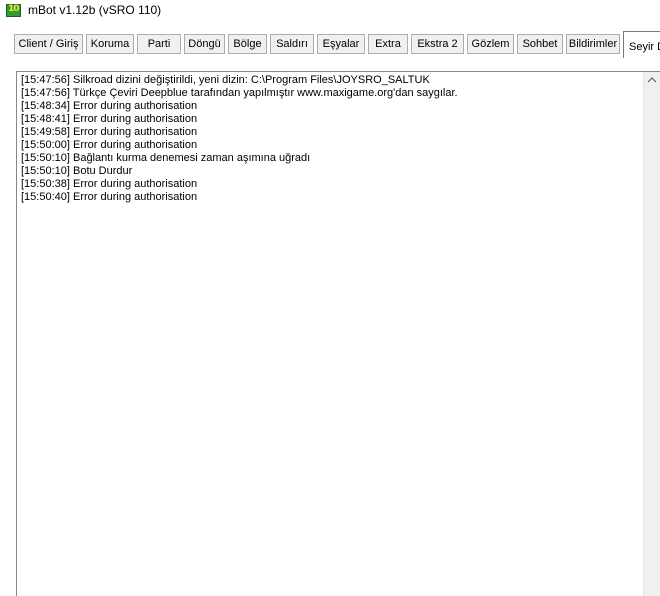 The height and width of the screenshot is (596, 660). I want to click on scroll-up-icon, so click(652, 80).